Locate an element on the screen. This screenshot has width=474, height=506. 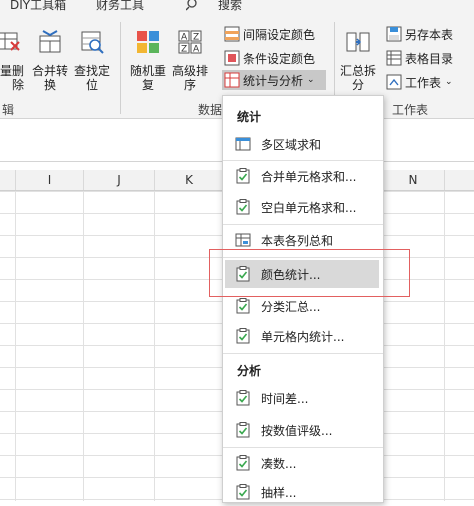
condition-color-button: 条件设定颜色 is located at coordinates (269, 58).